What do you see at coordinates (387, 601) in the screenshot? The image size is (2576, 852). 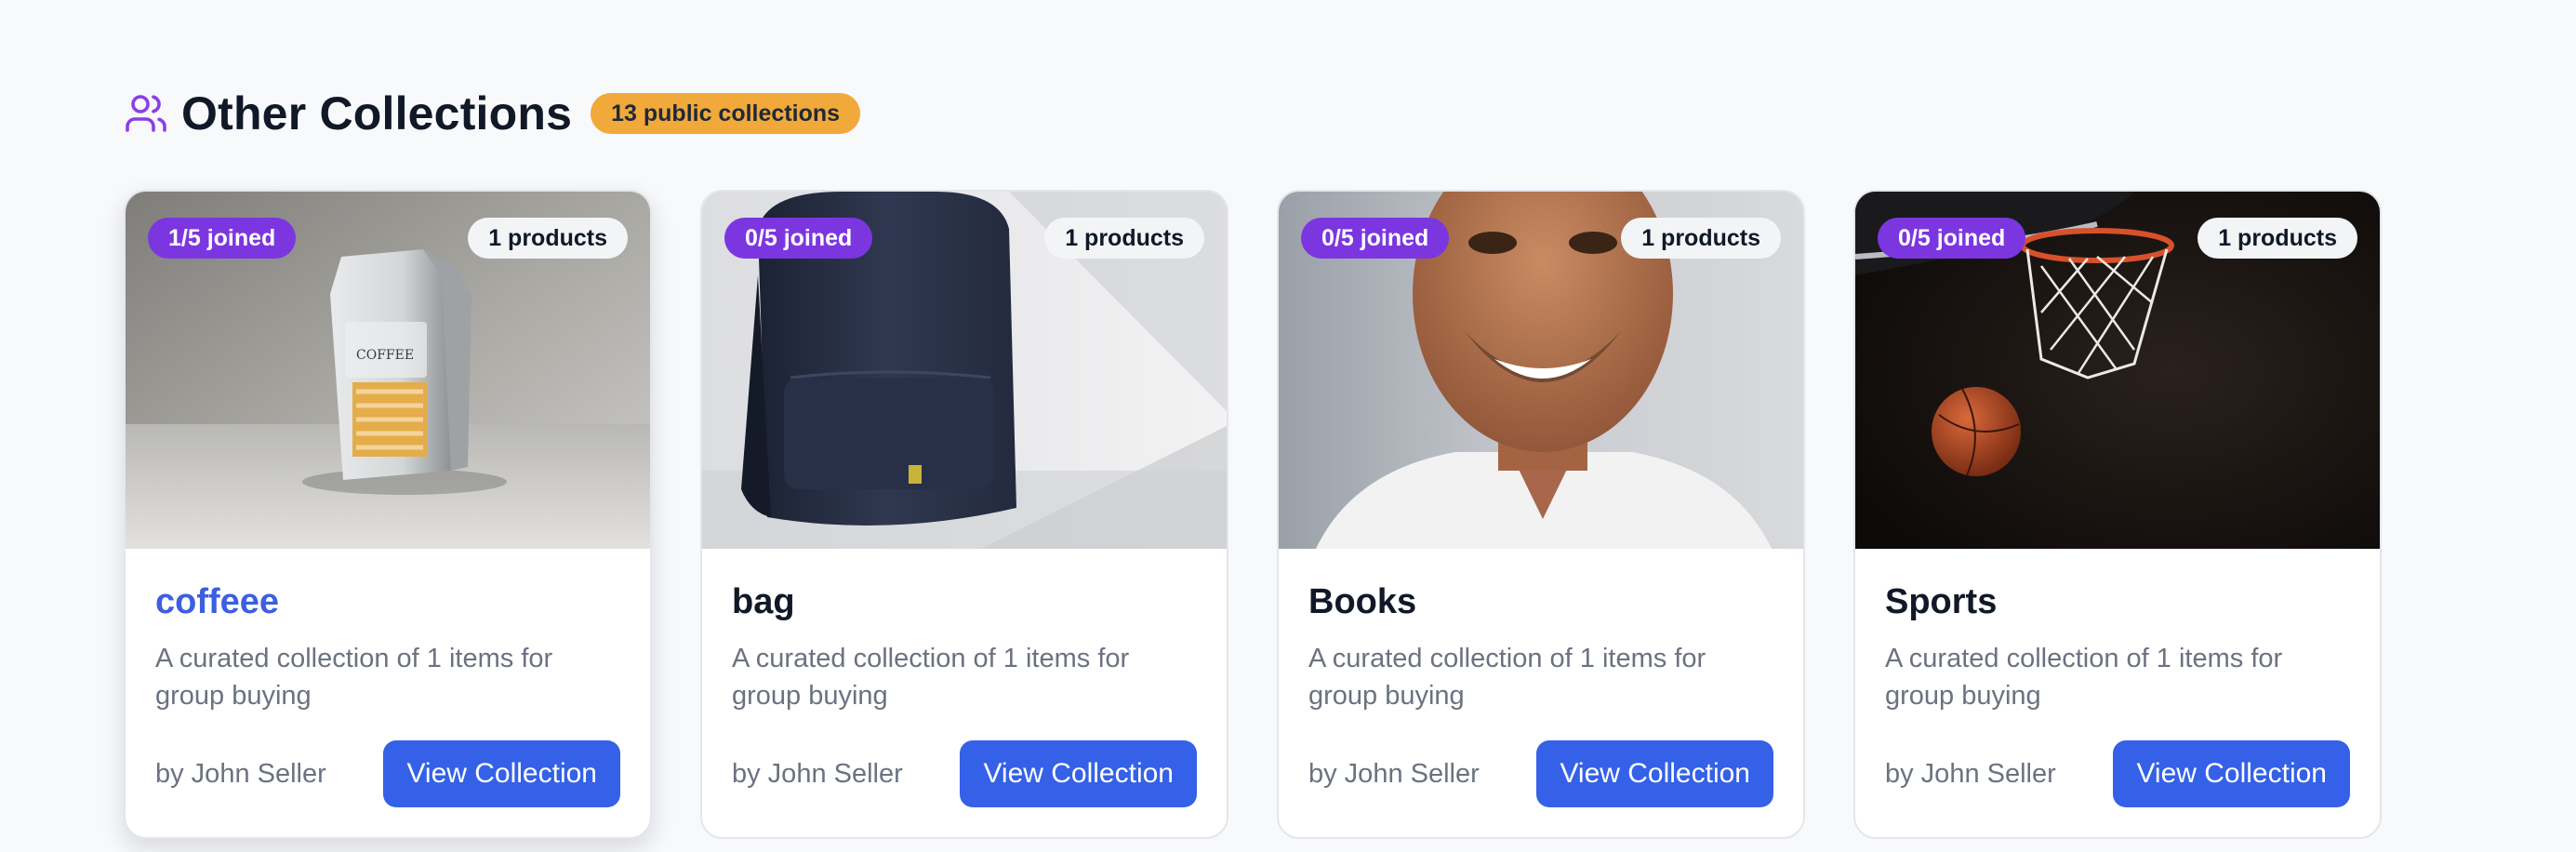 I see `collection-name: coffeee` at bounding box center [387, 601].